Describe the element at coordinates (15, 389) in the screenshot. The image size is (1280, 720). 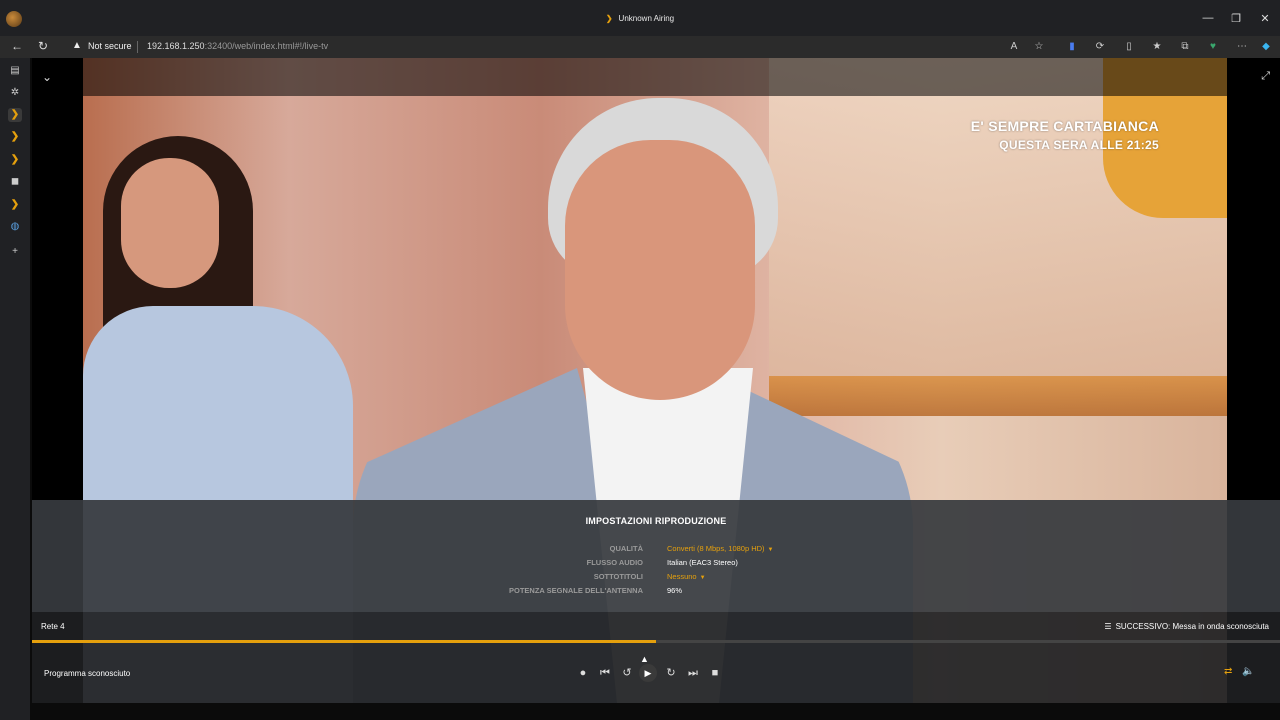
I see `browser-sidebar: ▤ ✲ ❯ ❯ ❯ ◼ ❯ ◍ +` at that location.